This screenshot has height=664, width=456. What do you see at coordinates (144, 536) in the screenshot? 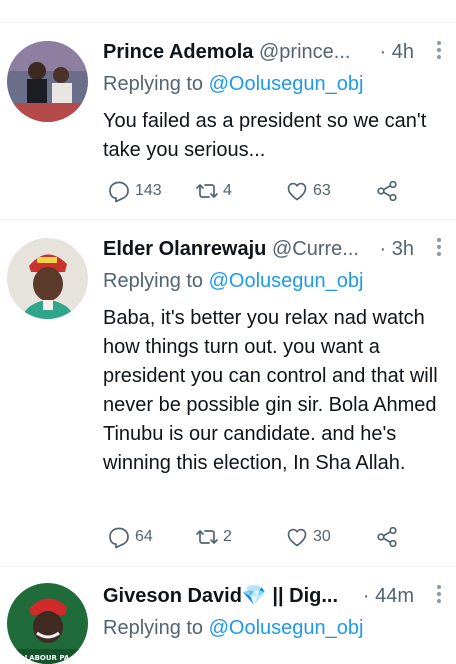
I see `reply-count: 64` at bounding box center [144, 536].